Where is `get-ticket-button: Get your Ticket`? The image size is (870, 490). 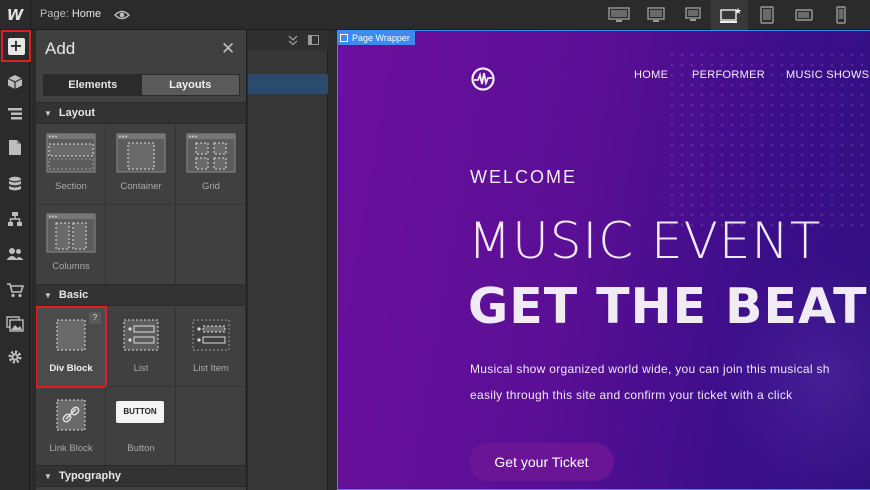 get-ticket-button: Get your Ticket is located at coordinates (541, 462).